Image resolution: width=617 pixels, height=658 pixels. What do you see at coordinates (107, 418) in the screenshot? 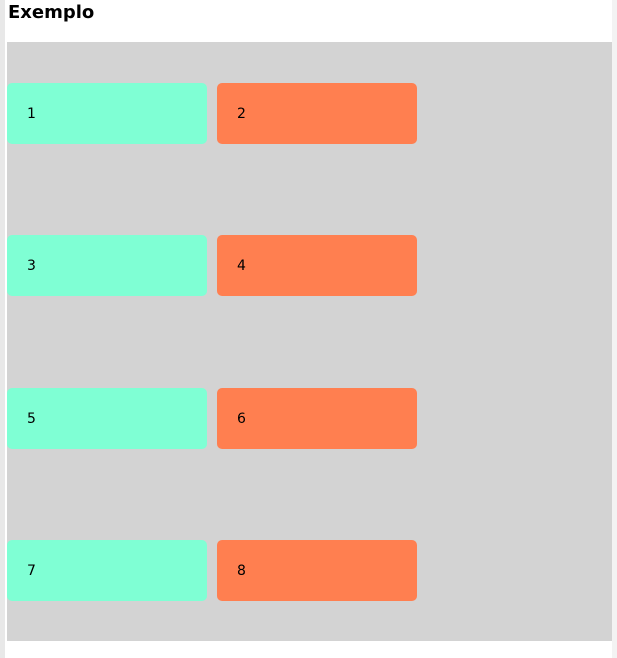
I see `item-box-5: 5` at bounding box center [107, 418].